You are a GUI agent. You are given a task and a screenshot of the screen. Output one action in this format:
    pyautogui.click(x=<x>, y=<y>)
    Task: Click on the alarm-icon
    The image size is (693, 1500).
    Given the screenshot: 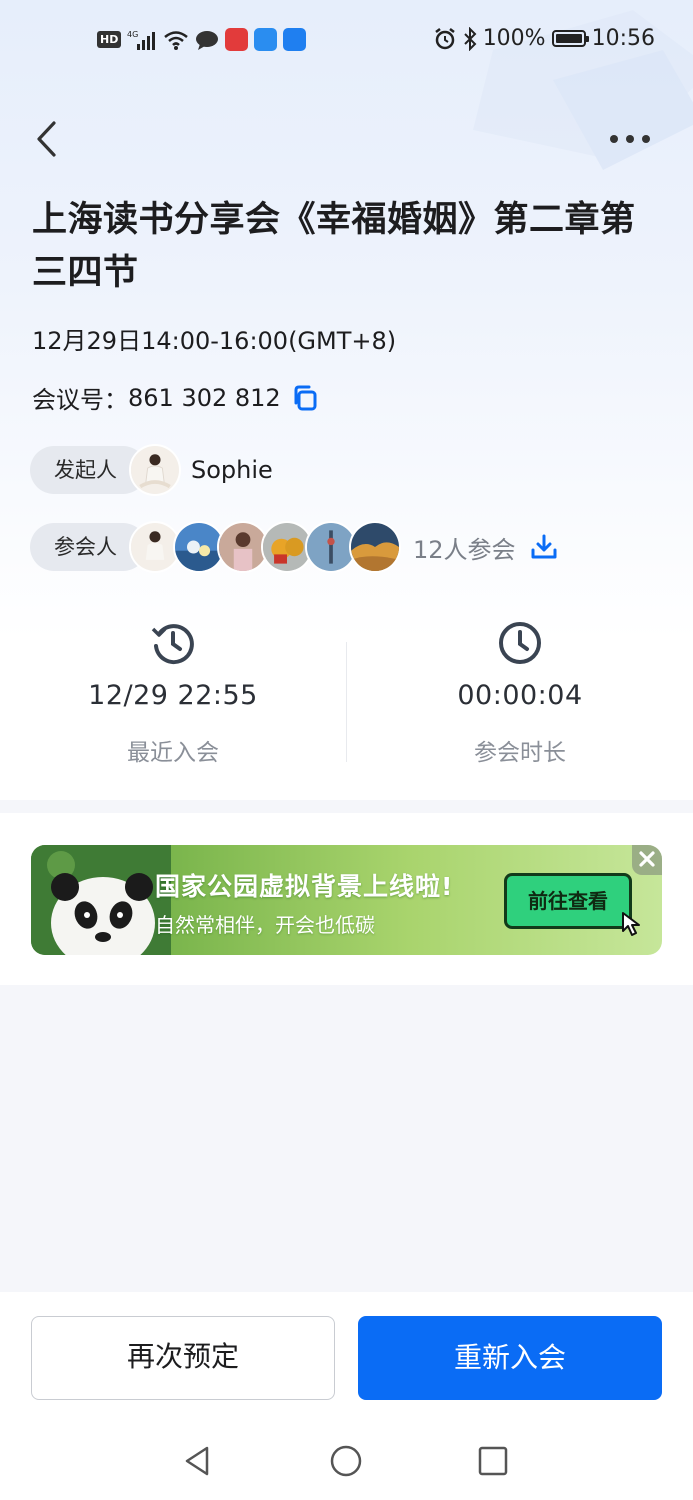 What is the action you would take?
    pyautogui.click(x=444, y=38)
    